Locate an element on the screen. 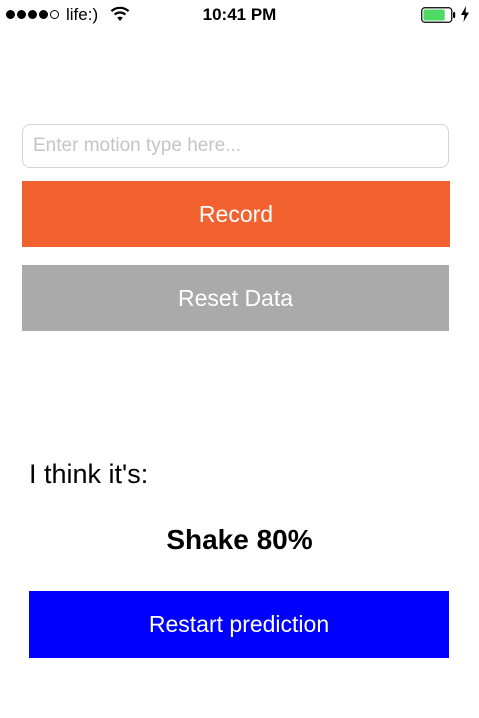  battery-icon is located at coordinates (439, 17).